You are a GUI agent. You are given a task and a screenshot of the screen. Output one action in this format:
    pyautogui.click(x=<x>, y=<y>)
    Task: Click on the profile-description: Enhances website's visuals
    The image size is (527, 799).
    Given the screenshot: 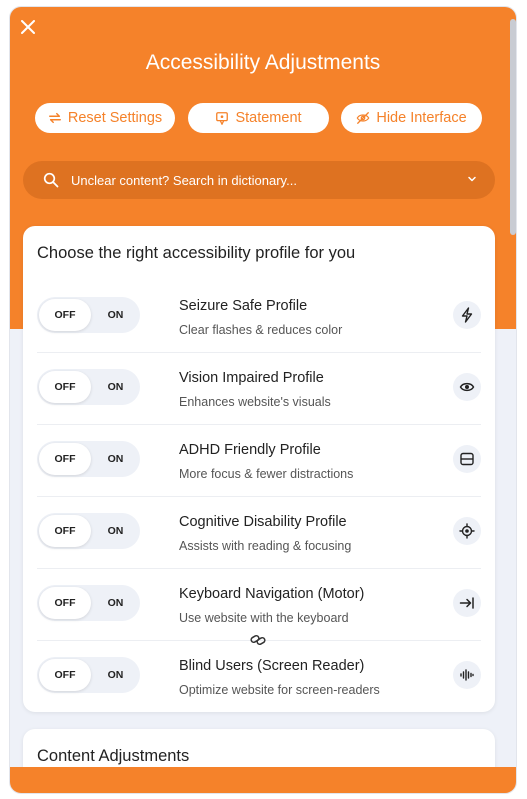 What is the action you would take?
    pyautogui.click(x=255, y=402)
    